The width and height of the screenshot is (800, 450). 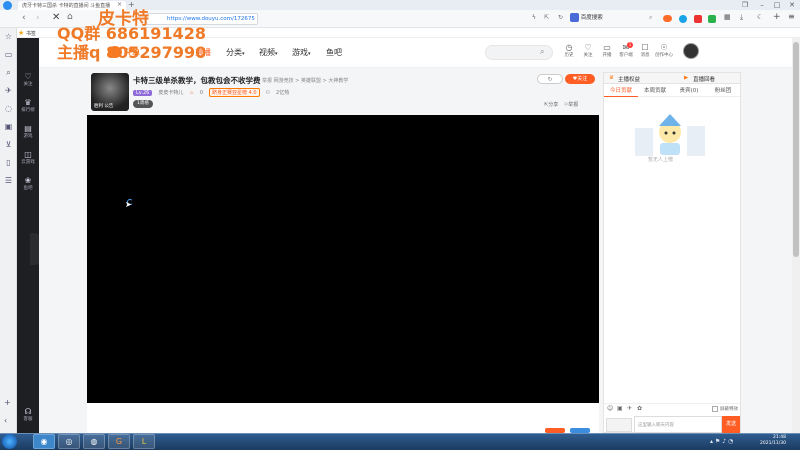 I want to click on header-history: ◷ 历史, so click(x=569, y=51).